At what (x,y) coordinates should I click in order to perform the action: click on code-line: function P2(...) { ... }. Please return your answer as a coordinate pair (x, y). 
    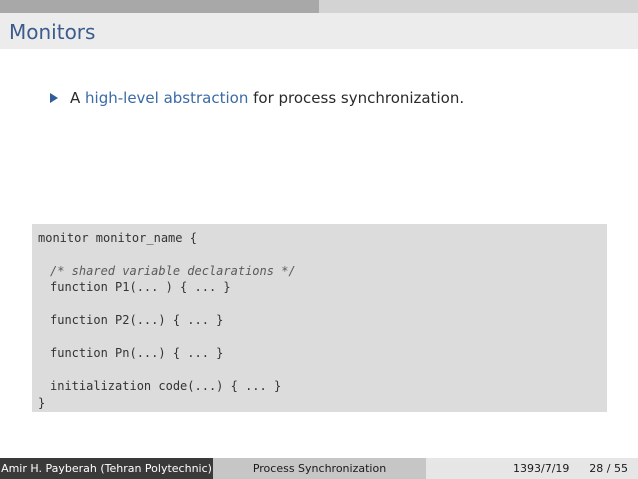
    Looking at the image, I should click on (137, 320).